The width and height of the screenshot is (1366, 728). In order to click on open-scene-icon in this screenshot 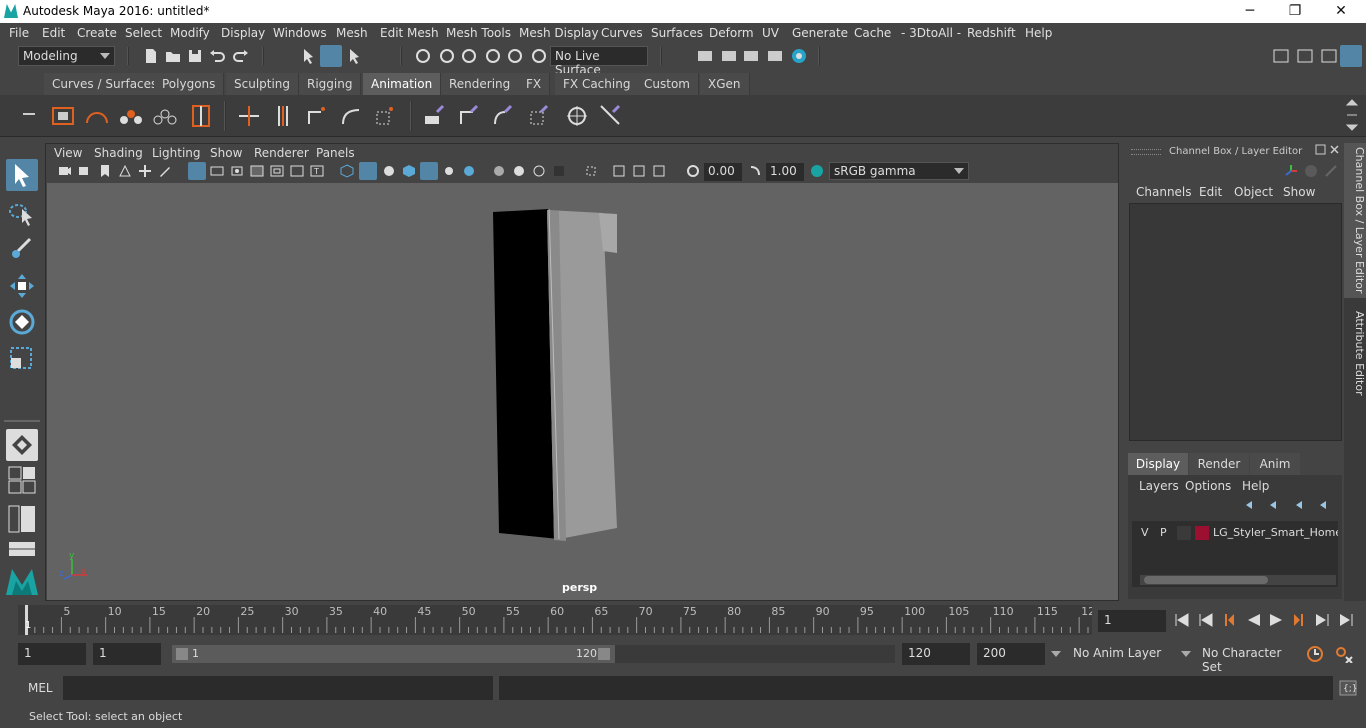, I will do `click(173, 56)`.